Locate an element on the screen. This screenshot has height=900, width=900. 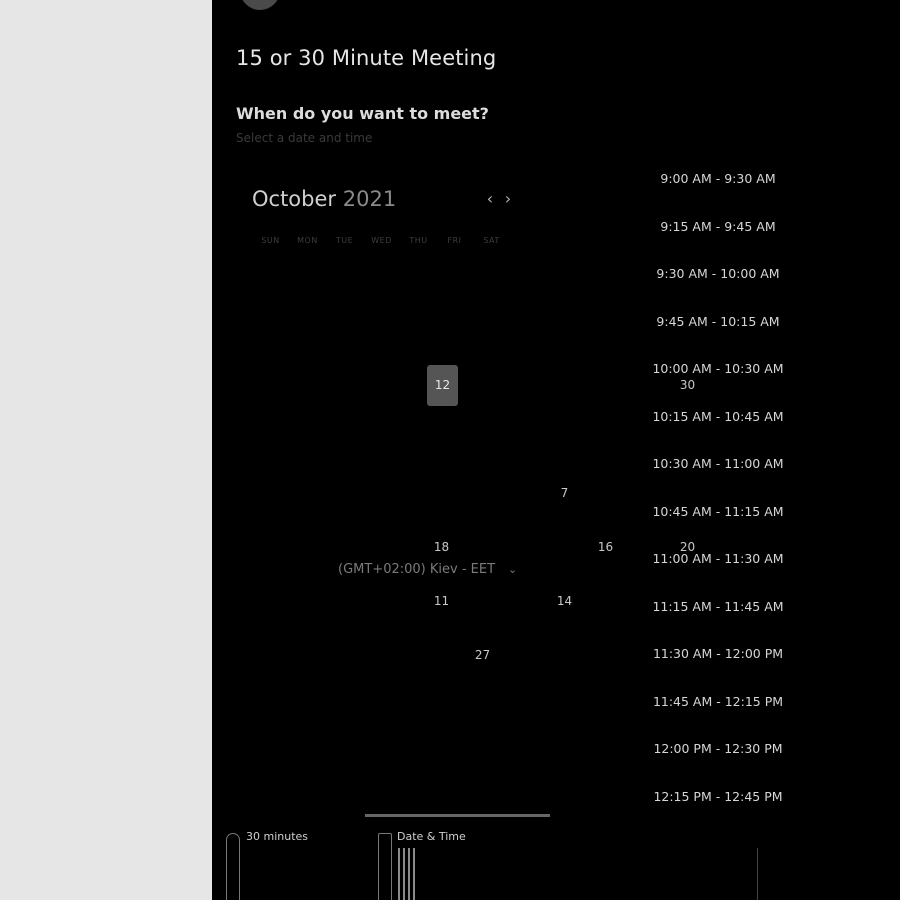
weekday-label: FRI is located at coordinates (454, 240).